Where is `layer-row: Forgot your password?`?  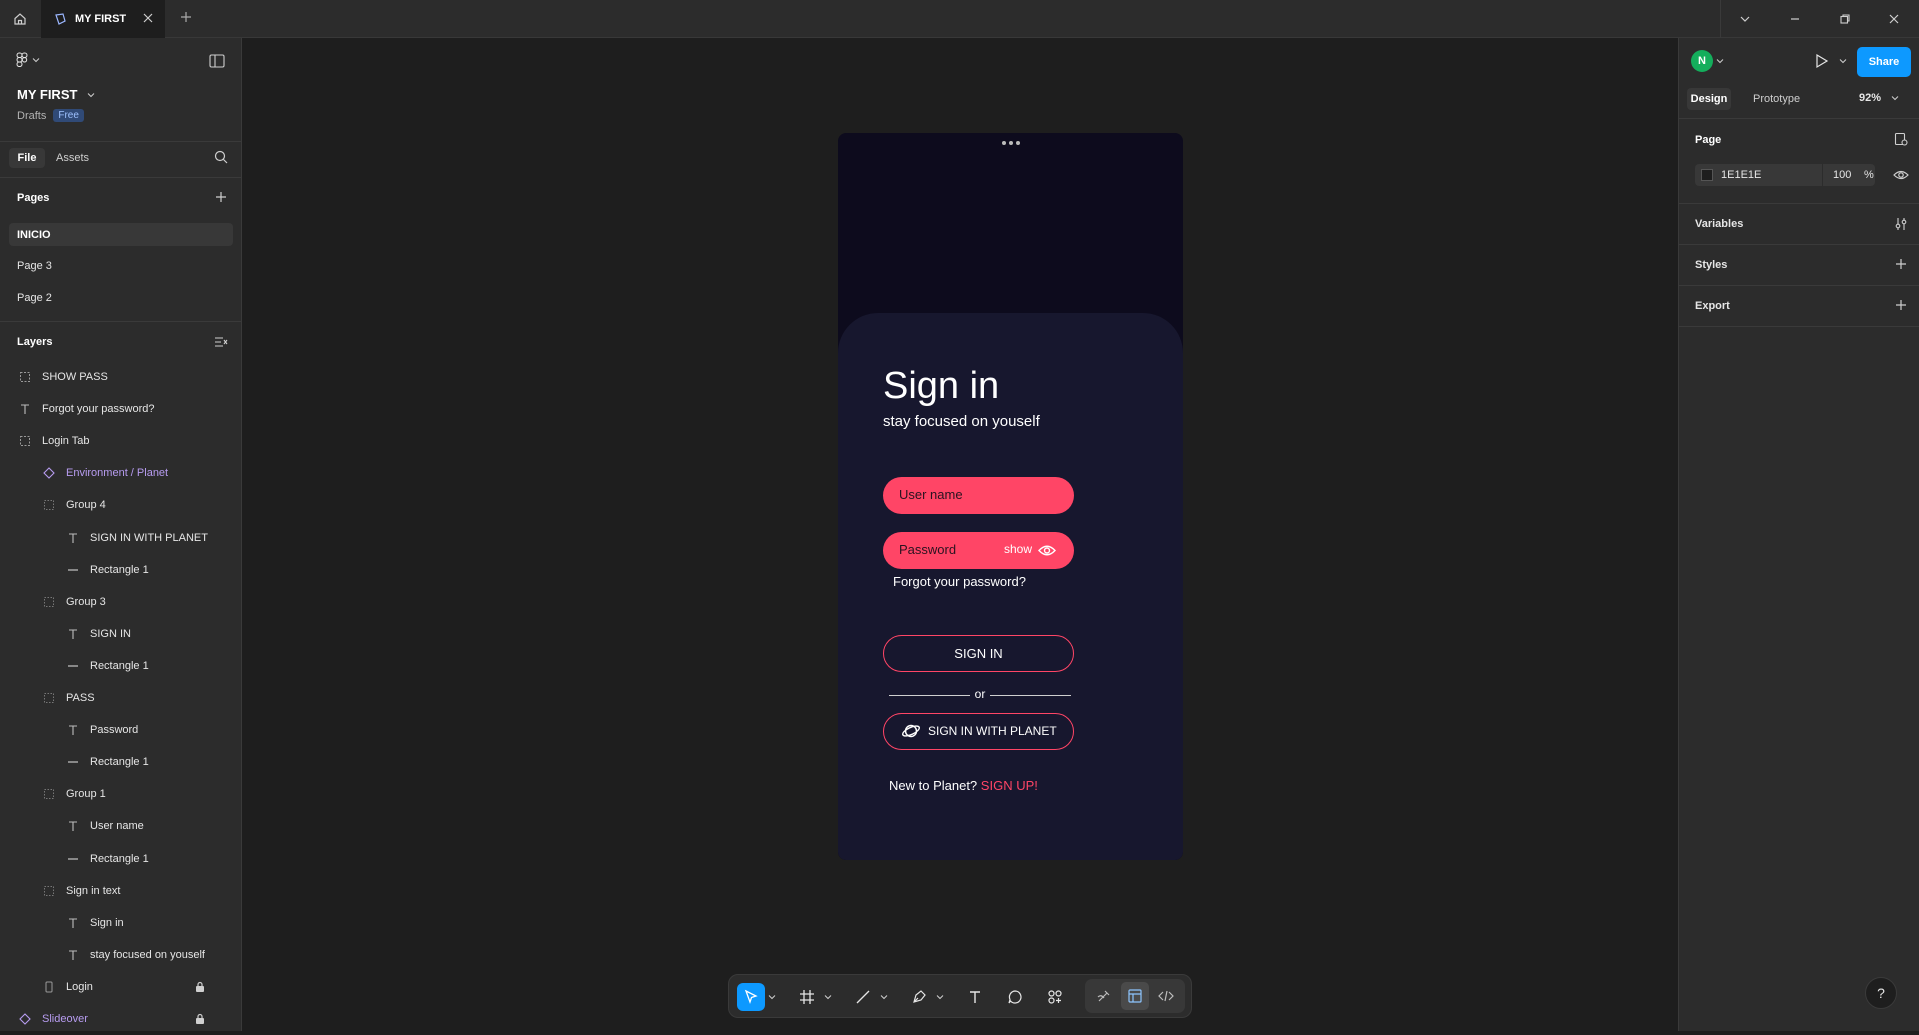 layer-row: Forgot your password? is located at coordinates (121, 409).